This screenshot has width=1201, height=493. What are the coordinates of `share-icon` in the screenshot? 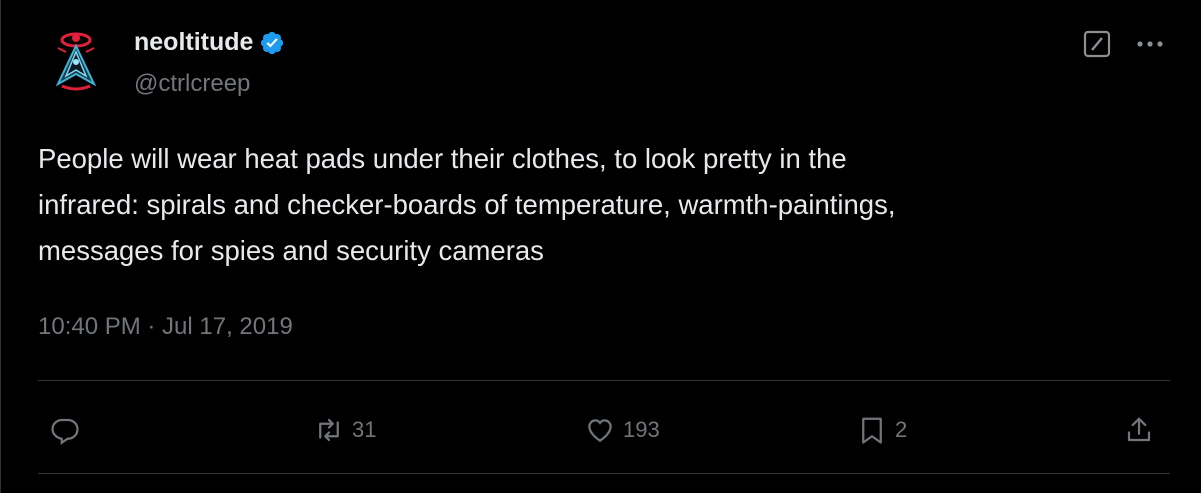 It's located at (1139, 429).